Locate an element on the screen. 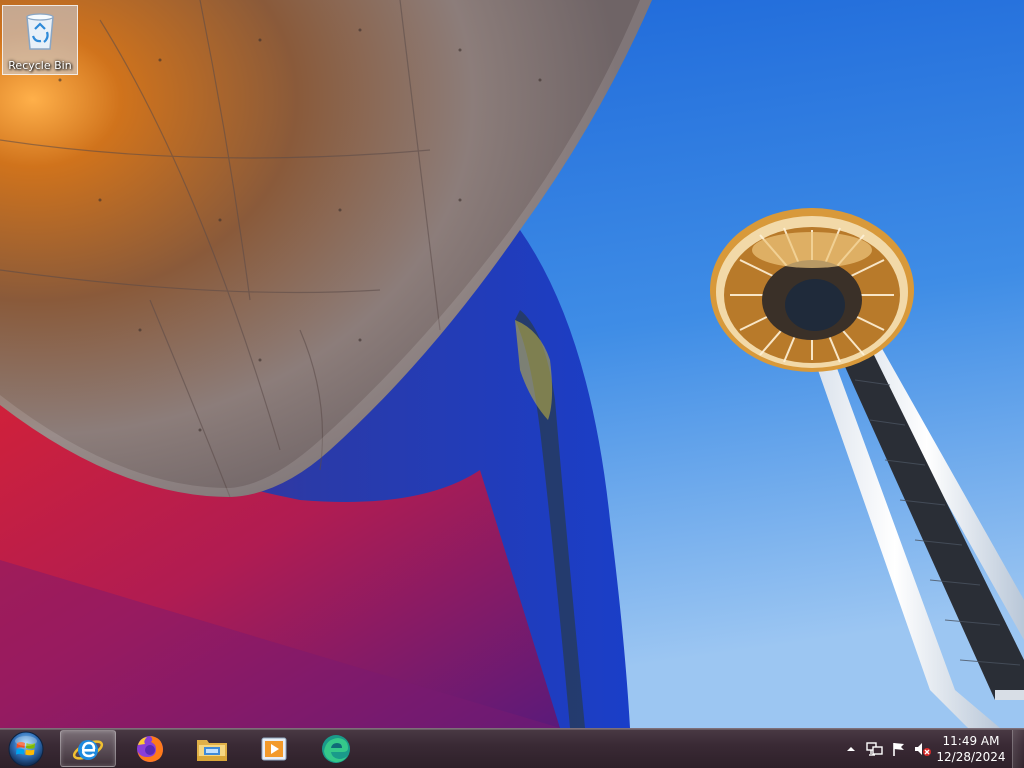 Image resolution: width=1024 pixels, height=768 pixels. show-hidden-icons-button is located at coordinates (851, 748).